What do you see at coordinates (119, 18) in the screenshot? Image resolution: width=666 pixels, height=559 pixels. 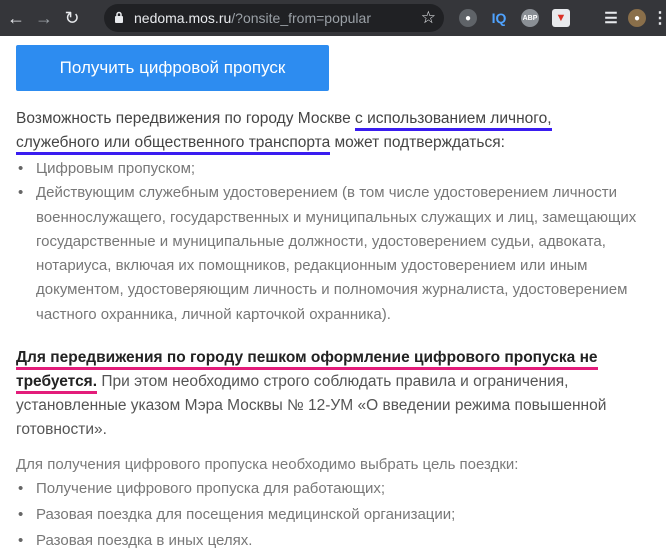 I see `lock-icon` at bounding box center [119, 18].